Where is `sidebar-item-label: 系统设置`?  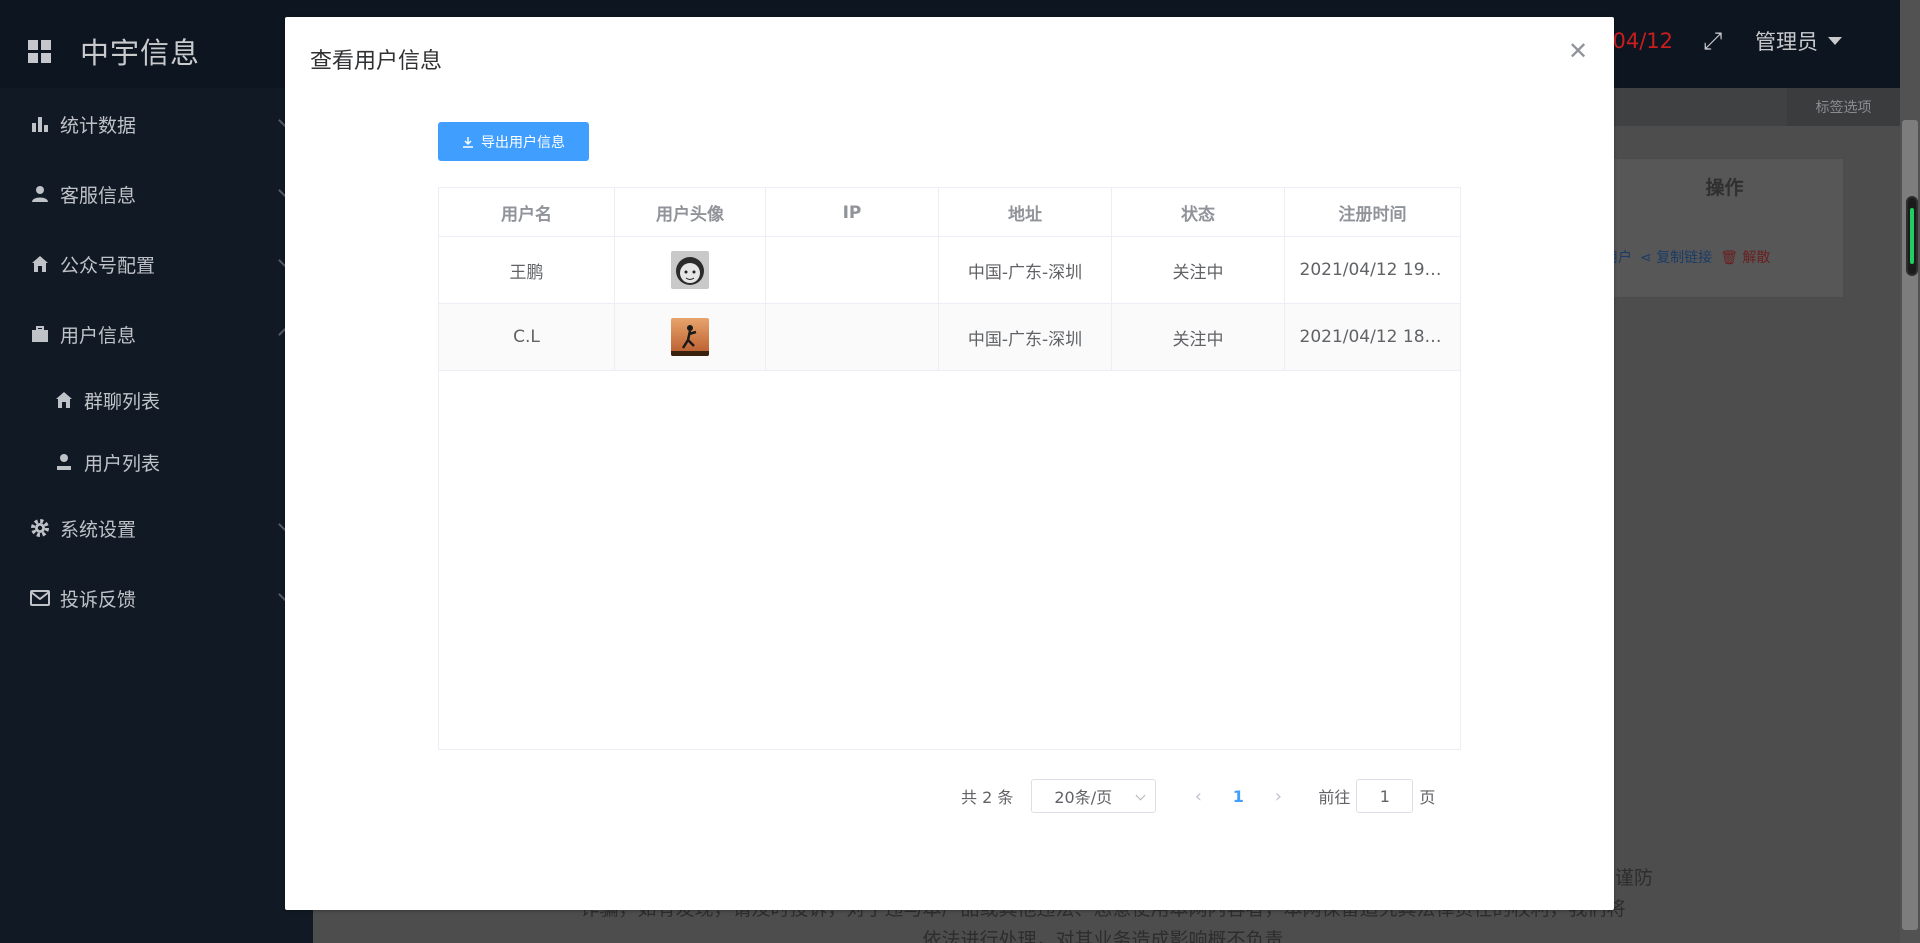 sidebar-item-label: 系统设置 is located at coordinates (98, 529).